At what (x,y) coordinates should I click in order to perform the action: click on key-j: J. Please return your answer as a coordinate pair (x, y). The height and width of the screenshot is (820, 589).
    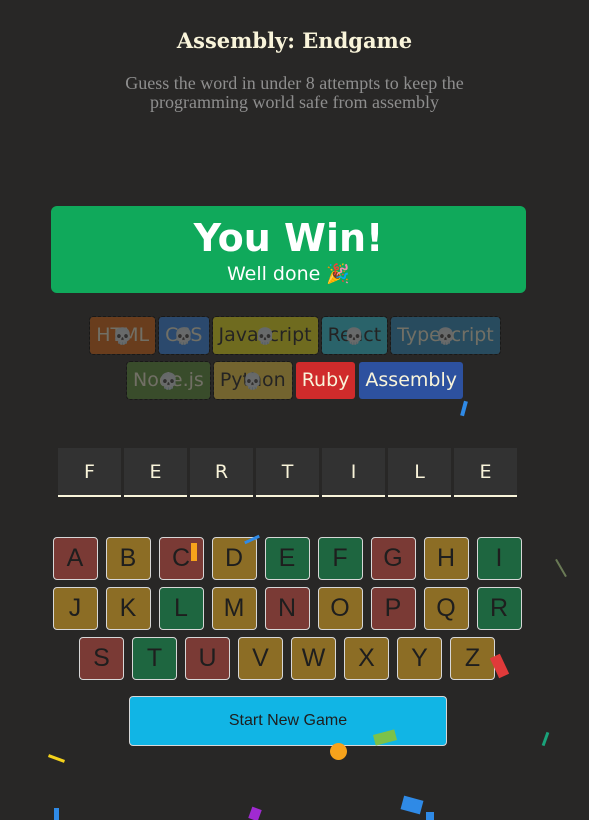
    Looking at the image, I should click on (75, 608).